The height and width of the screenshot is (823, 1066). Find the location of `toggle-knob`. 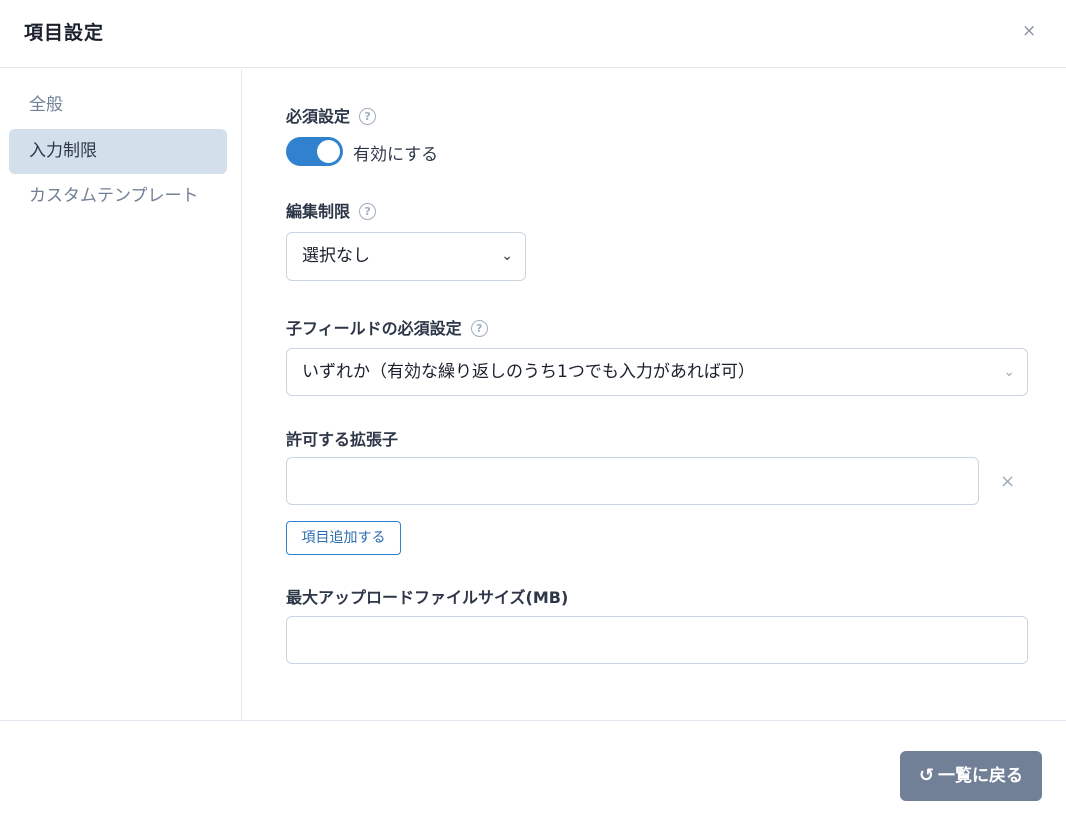

toggle-knob is located at coordinates (328, 151).